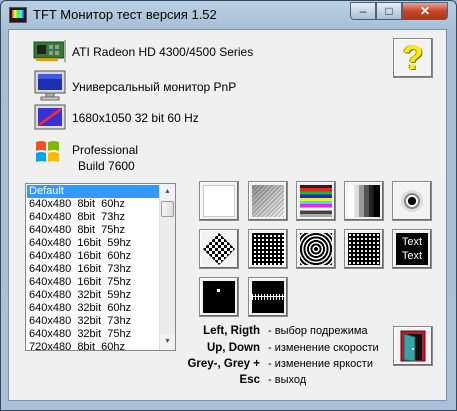 This screenshot has width=457, height=411. Describe the element at coordinates (163, 52) in the screenshot. I see `gpu-name: ATI Radeon HD 4300/4500 Series` at that location.